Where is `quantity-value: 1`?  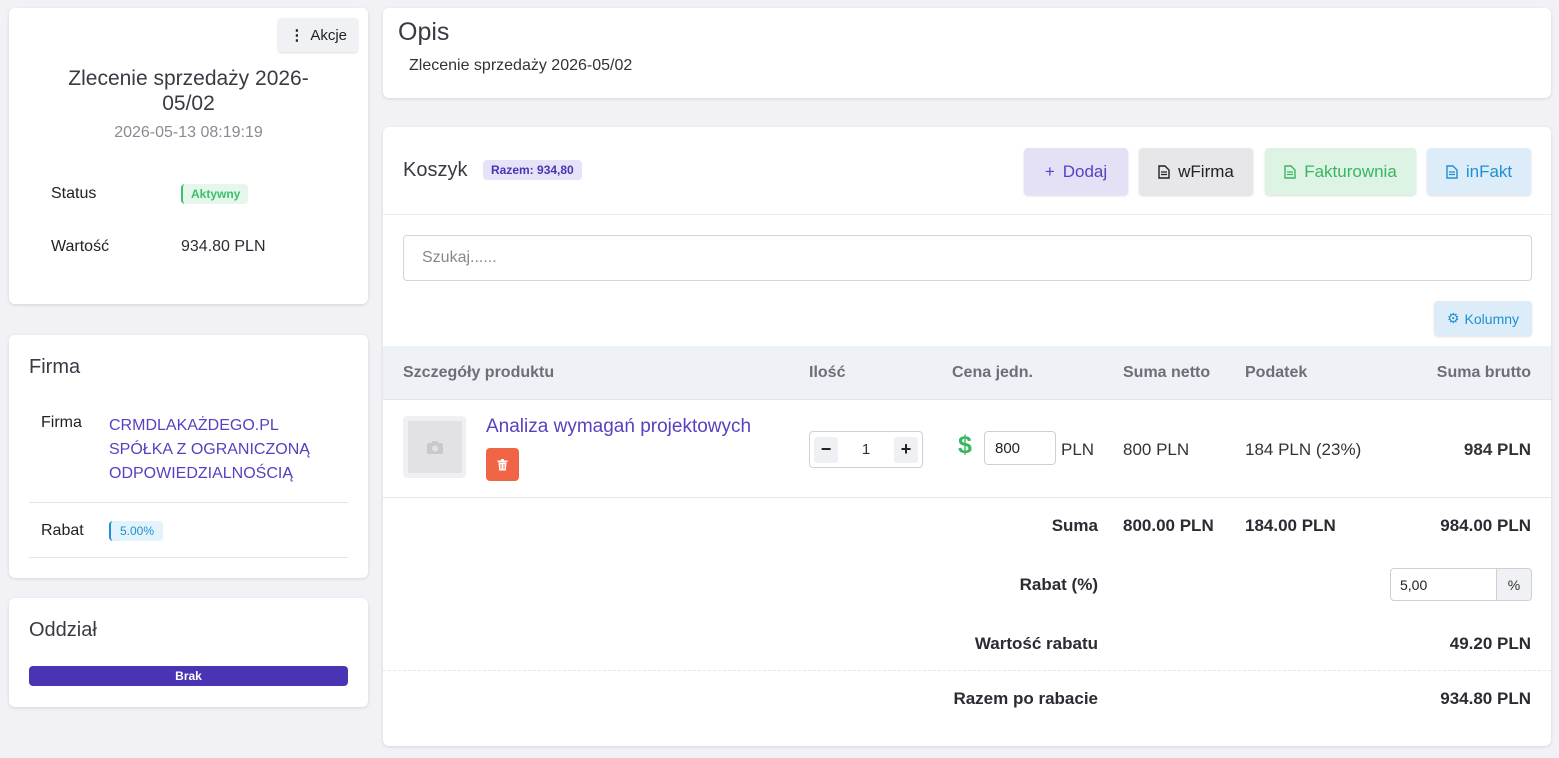
quantity-value: 1 is located at coordinates (866, 449).